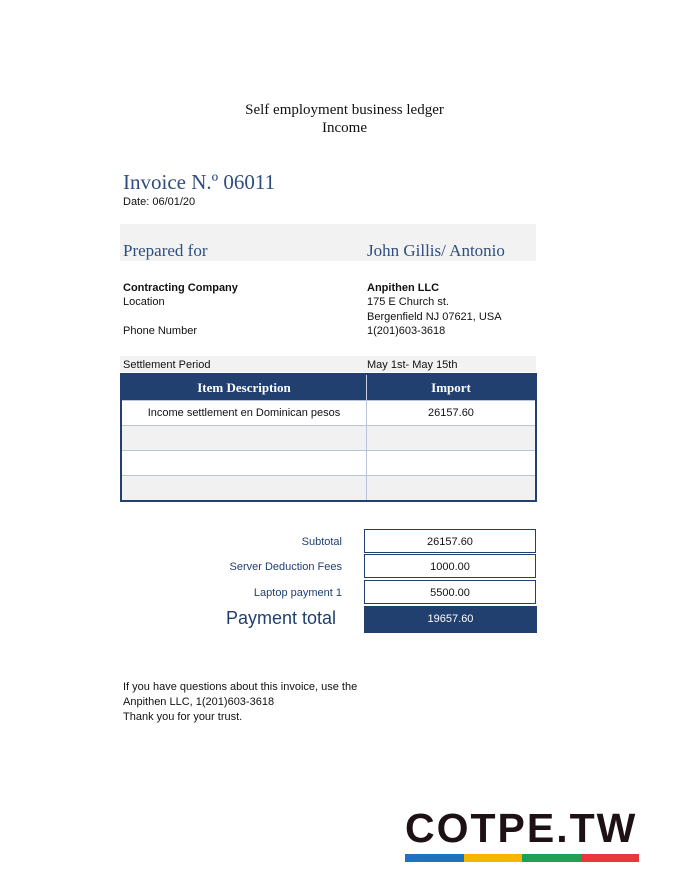  I want to click on settlement-value: May 1st- May 15th, so click(412, 365).